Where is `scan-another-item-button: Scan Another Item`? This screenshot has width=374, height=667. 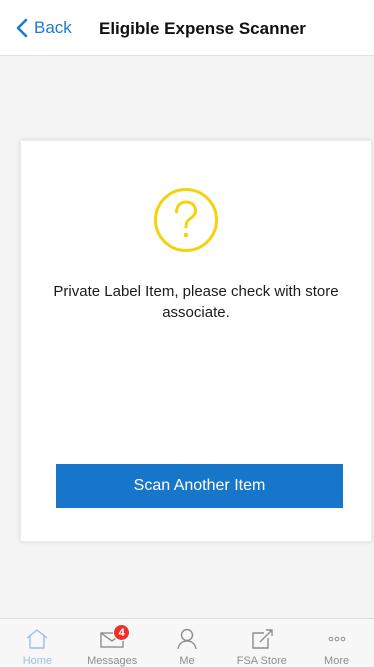
scan-another-item-button: Scan Another Item is located at coordinates (199, 486).